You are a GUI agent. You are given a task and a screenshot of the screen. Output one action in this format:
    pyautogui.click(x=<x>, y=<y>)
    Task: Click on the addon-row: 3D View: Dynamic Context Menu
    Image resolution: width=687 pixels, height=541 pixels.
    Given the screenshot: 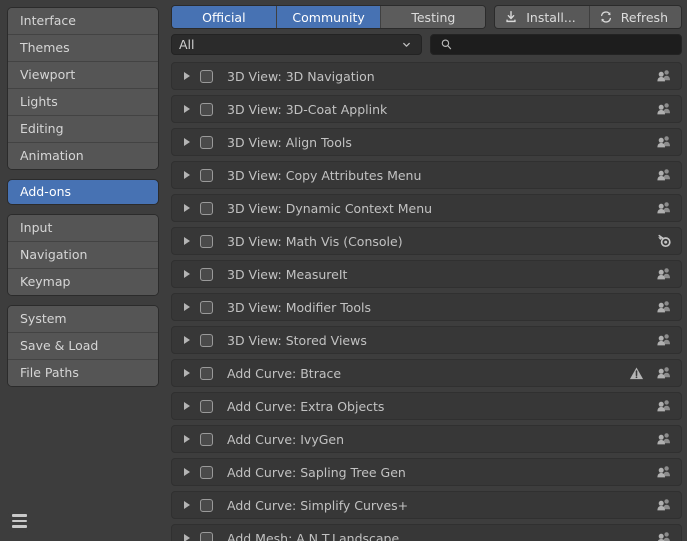 What is the action you would take?
    pyautogui.click(x=426, y=208)
    